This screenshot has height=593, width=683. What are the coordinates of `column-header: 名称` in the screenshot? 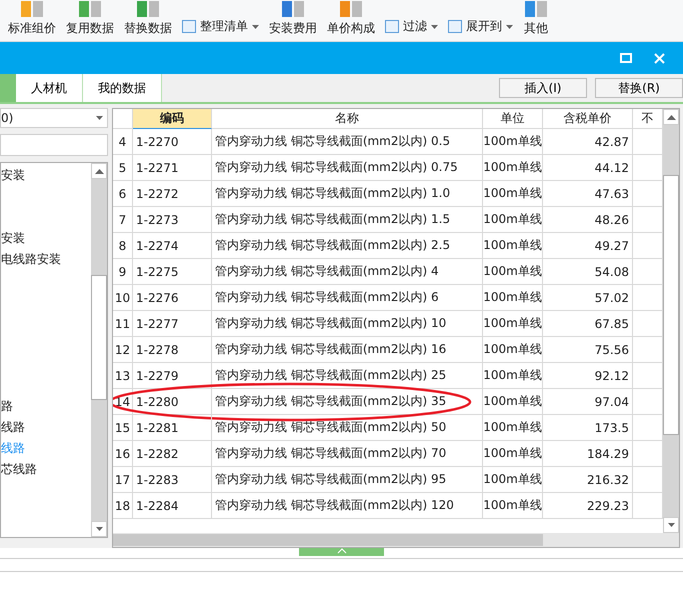 It's located at (347, 119).